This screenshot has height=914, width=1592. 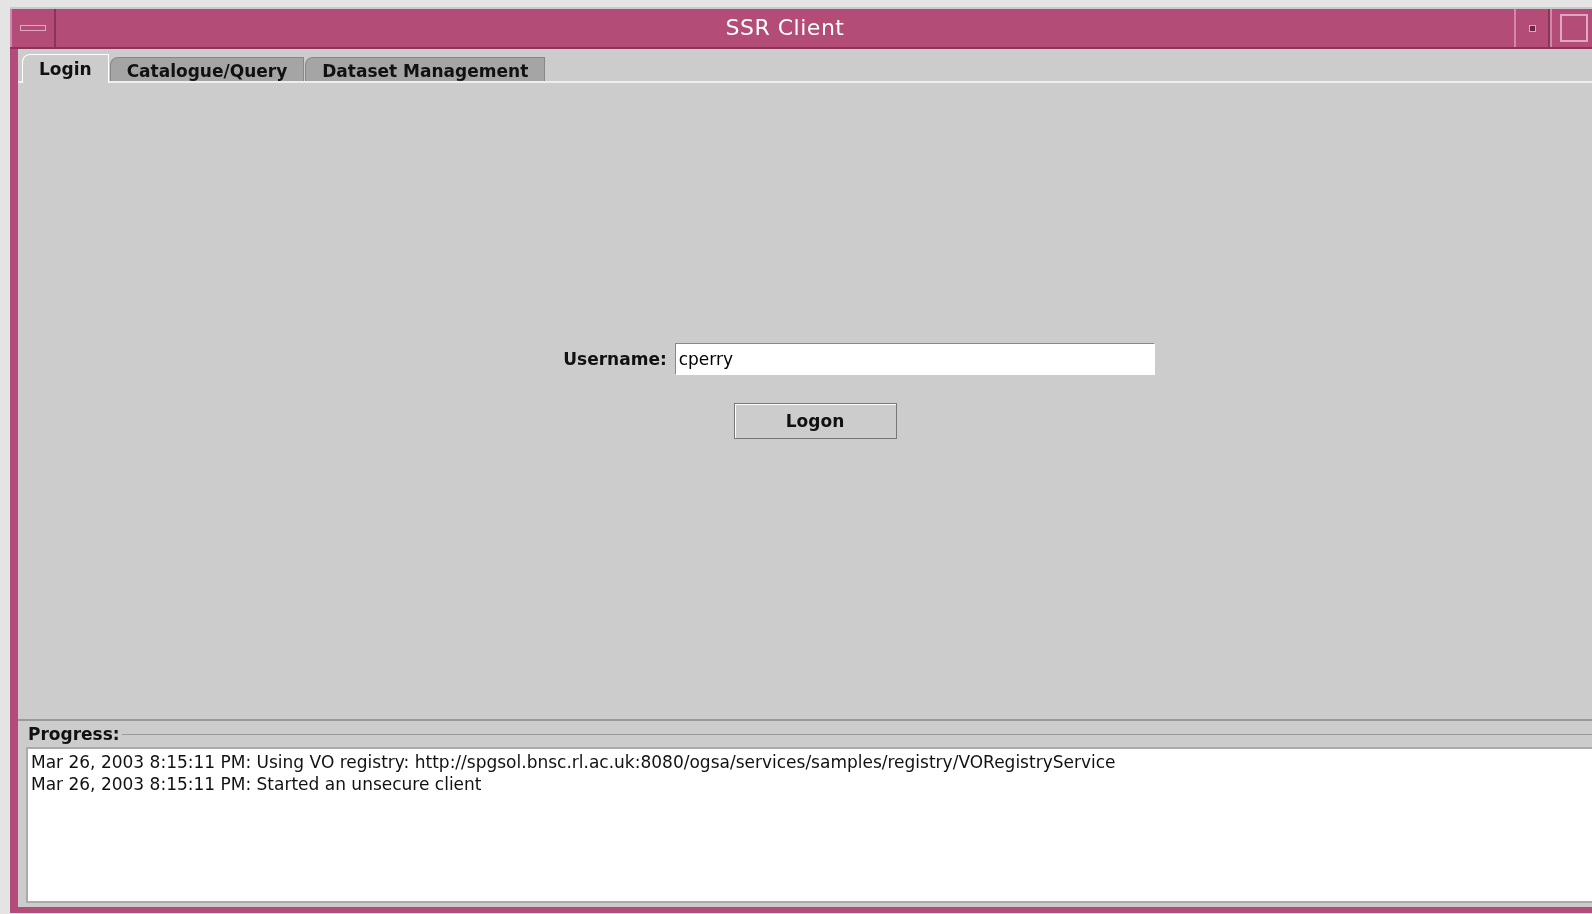 I want to click on log-line: Mar 26, 2003 8:15:11 PM: Started an unsecure client, so click(x=257, y=784).